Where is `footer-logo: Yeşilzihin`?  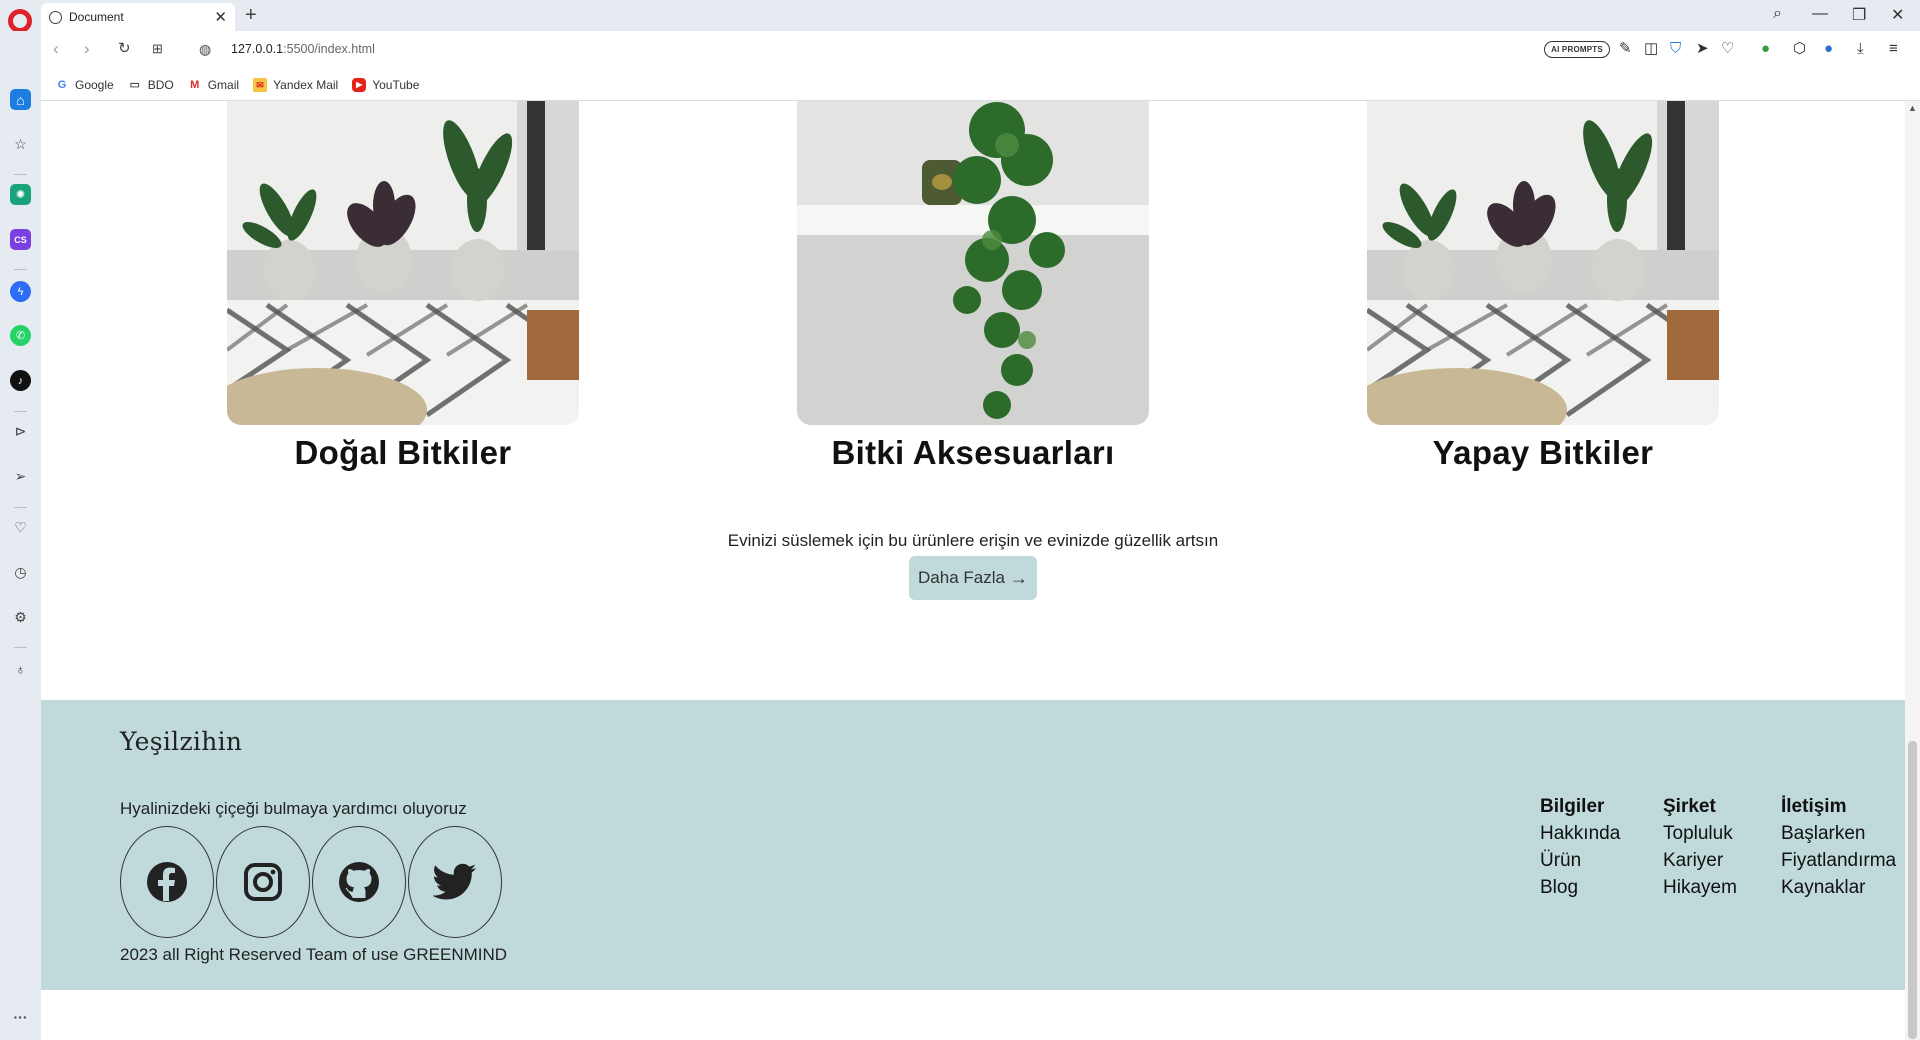 footer-logo: Yeşilzihin is located at coordinates (181, 741).